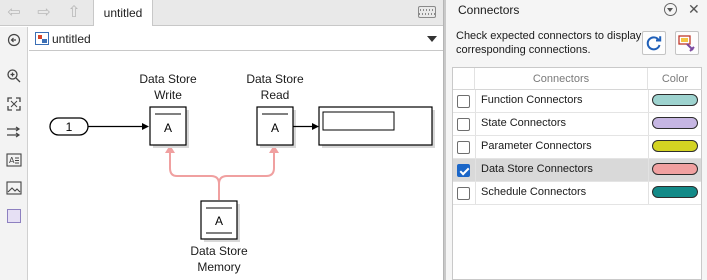 The height and width of the screenshot is (280, 707). I want to click on refresh-icon, so click(654, 43).